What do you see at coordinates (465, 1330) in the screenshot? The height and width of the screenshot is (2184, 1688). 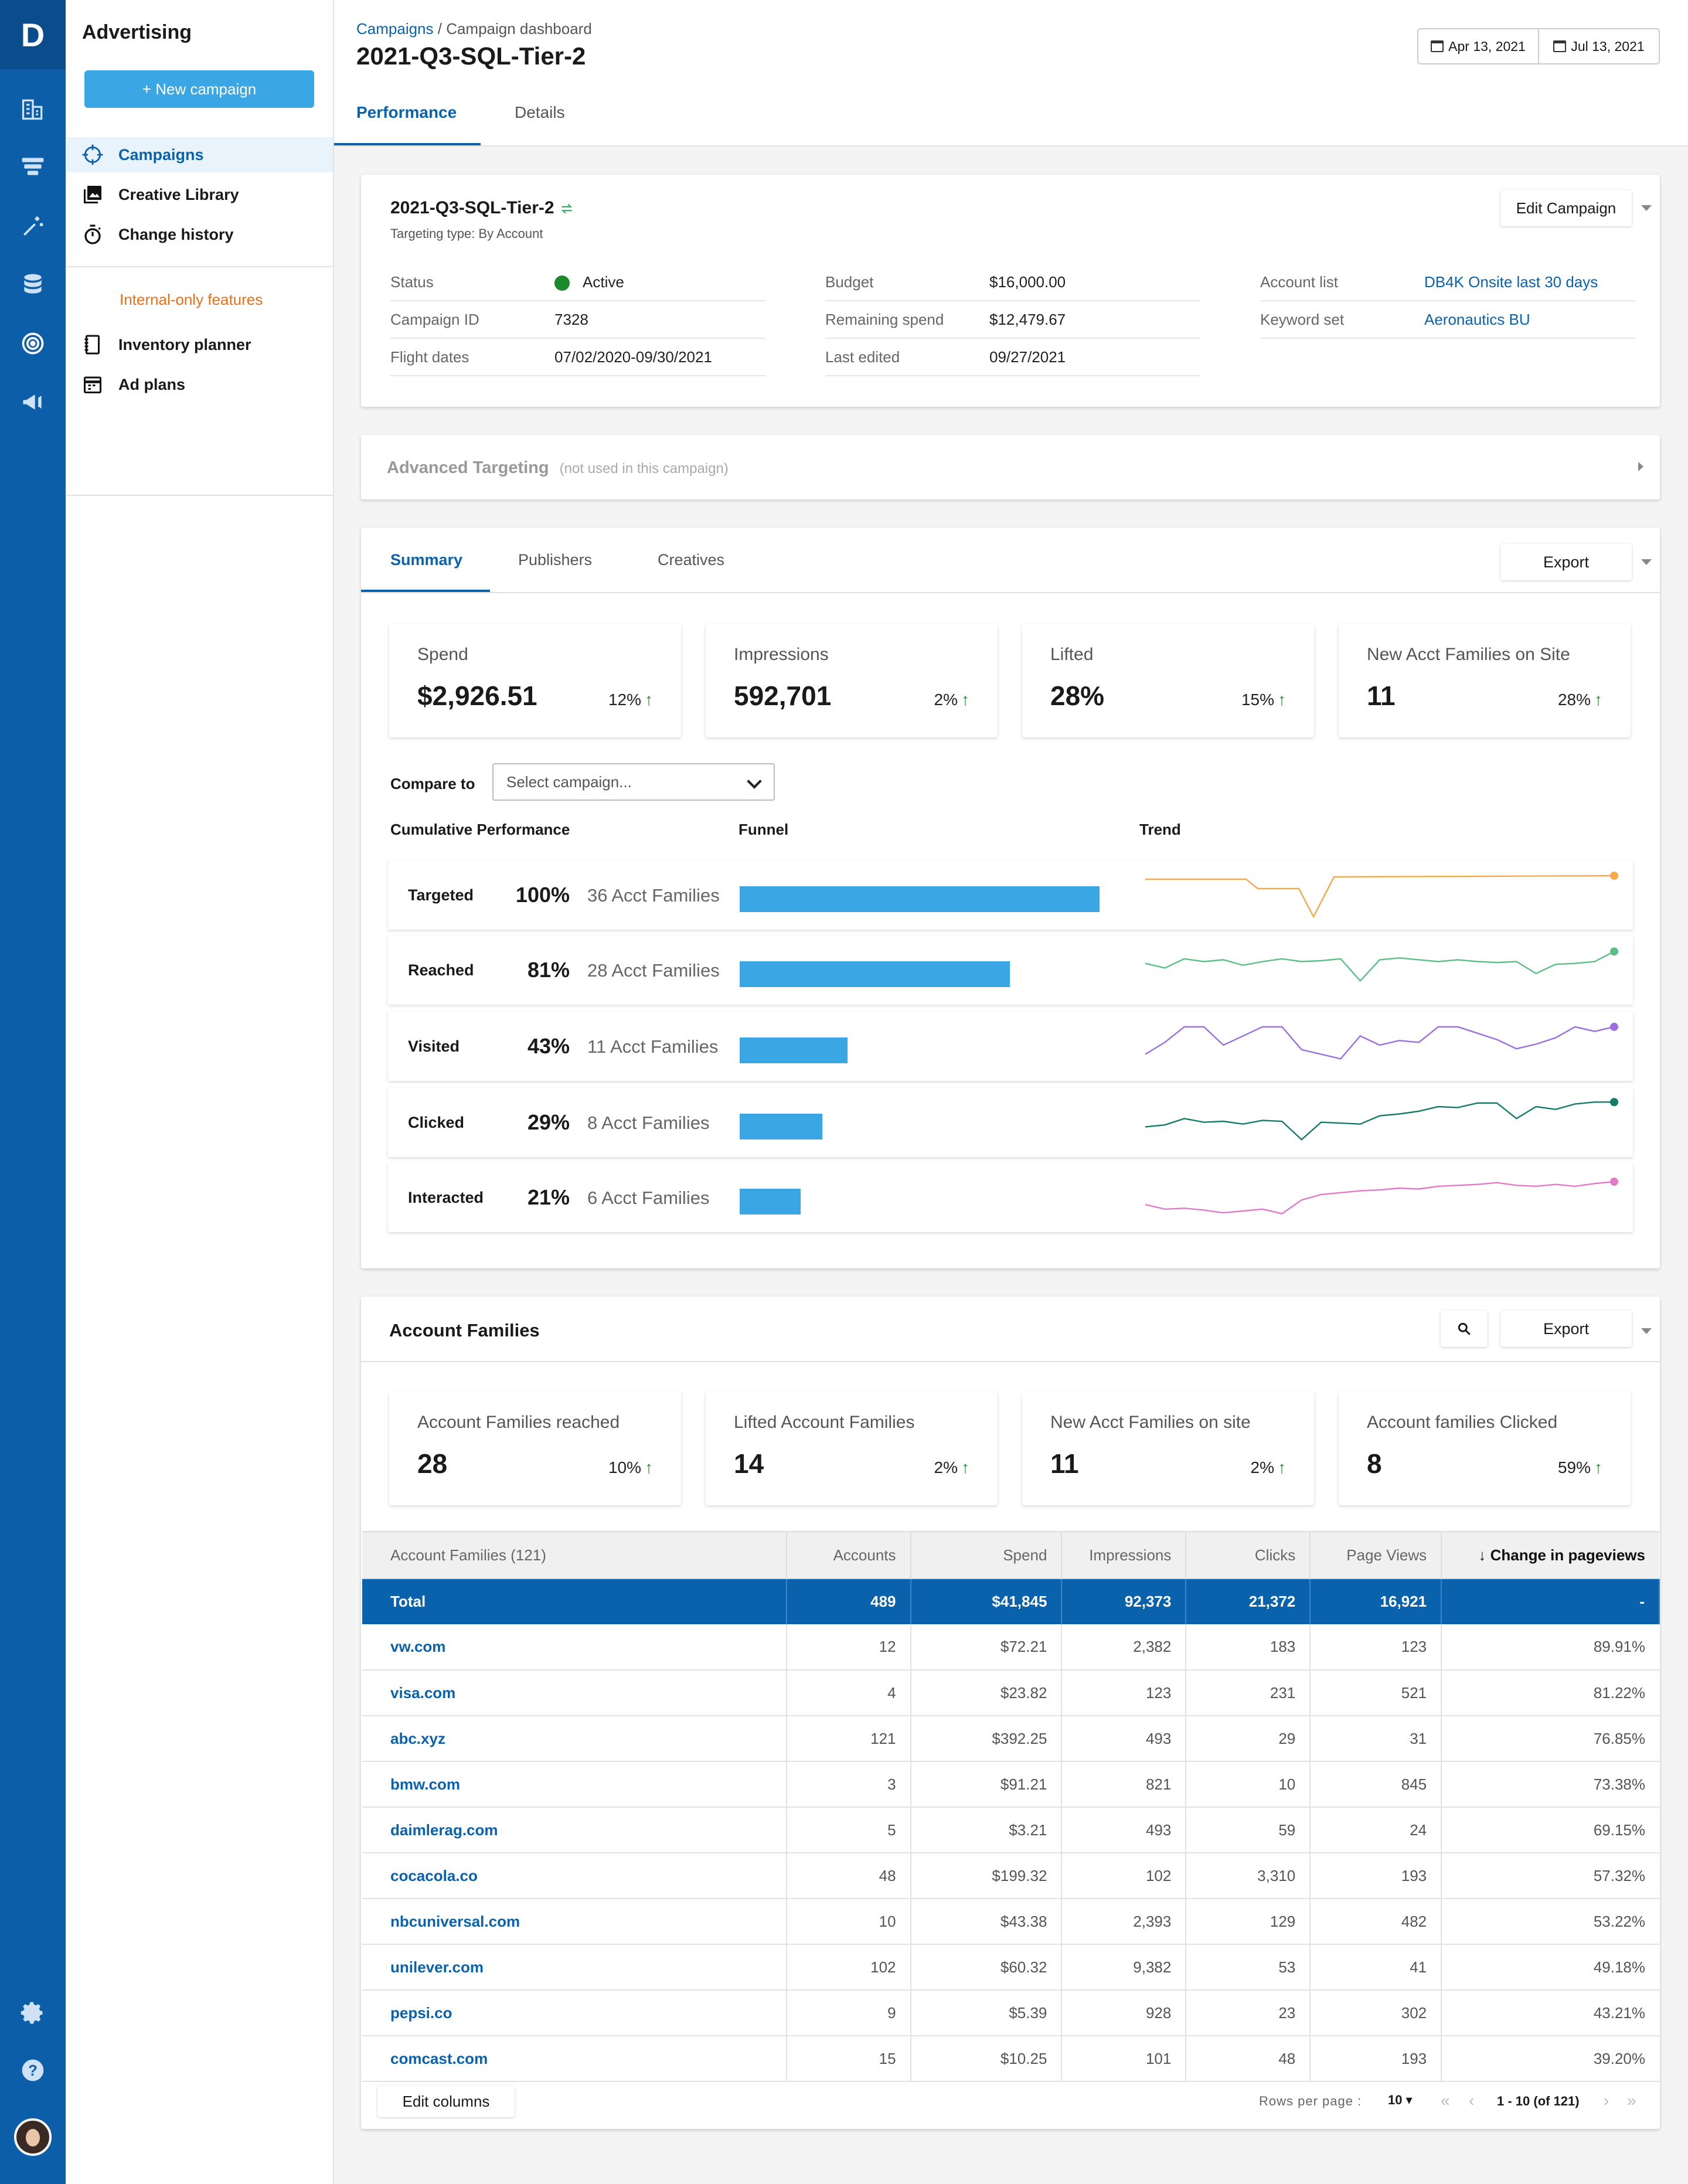 I see `account-families-title: Account Families` at bounding box center [465, 1330].